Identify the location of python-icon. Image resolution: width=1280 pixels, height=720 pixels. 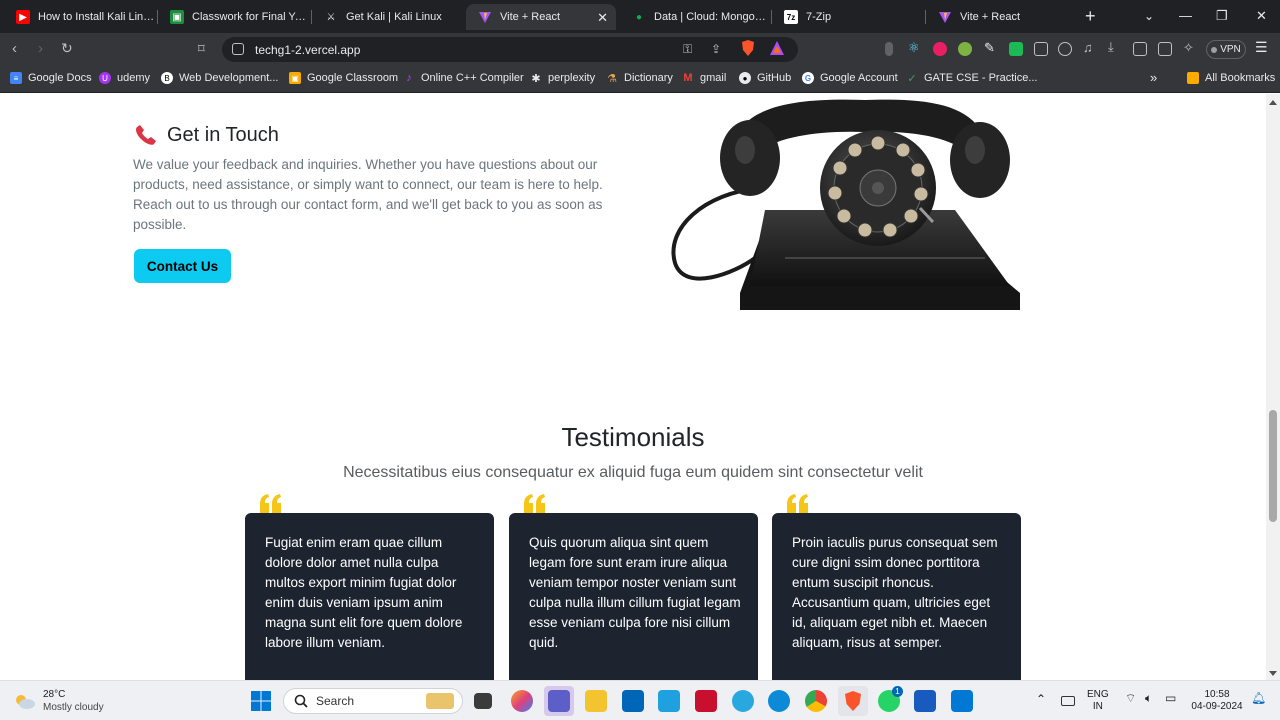
(743, 701).